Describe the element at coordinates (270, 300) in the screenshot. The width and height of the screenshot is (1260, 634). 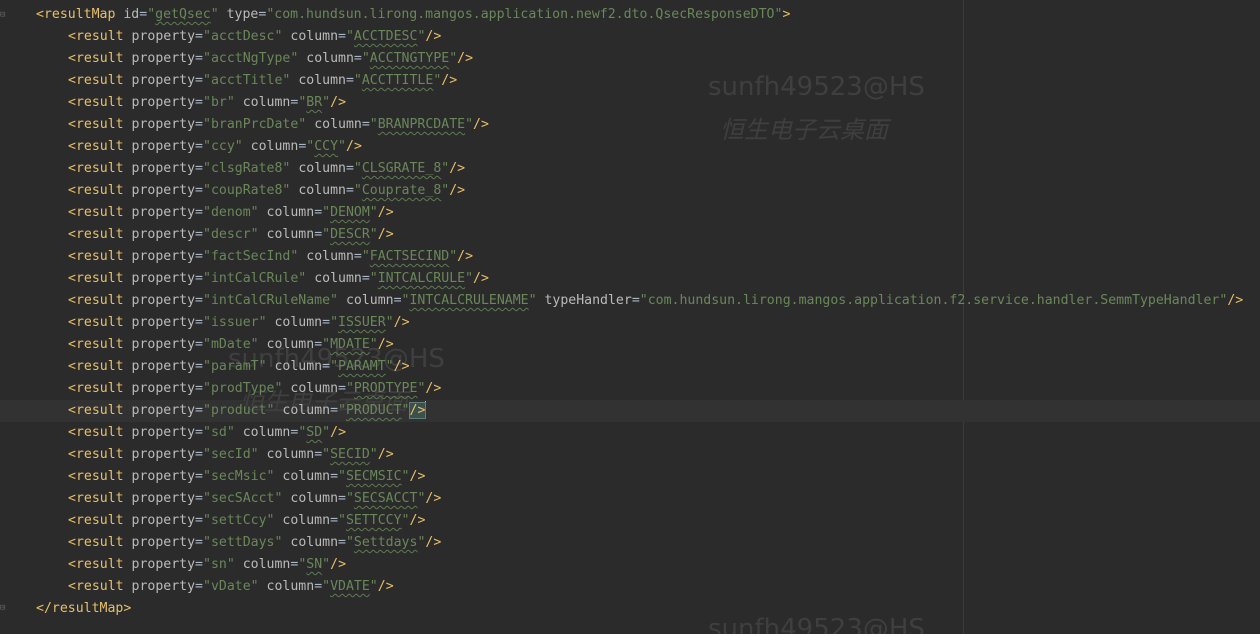
I see `property-value: intCalCRuleName` at that location.